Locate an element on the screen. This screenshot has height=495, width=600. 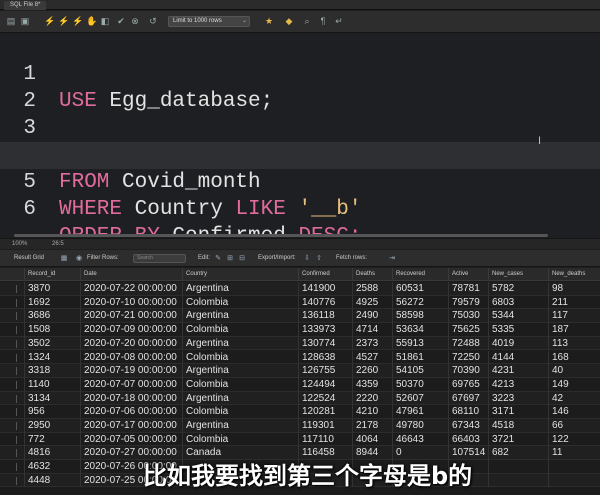
table-cell: 120281 is located at coordinates (325, 412).